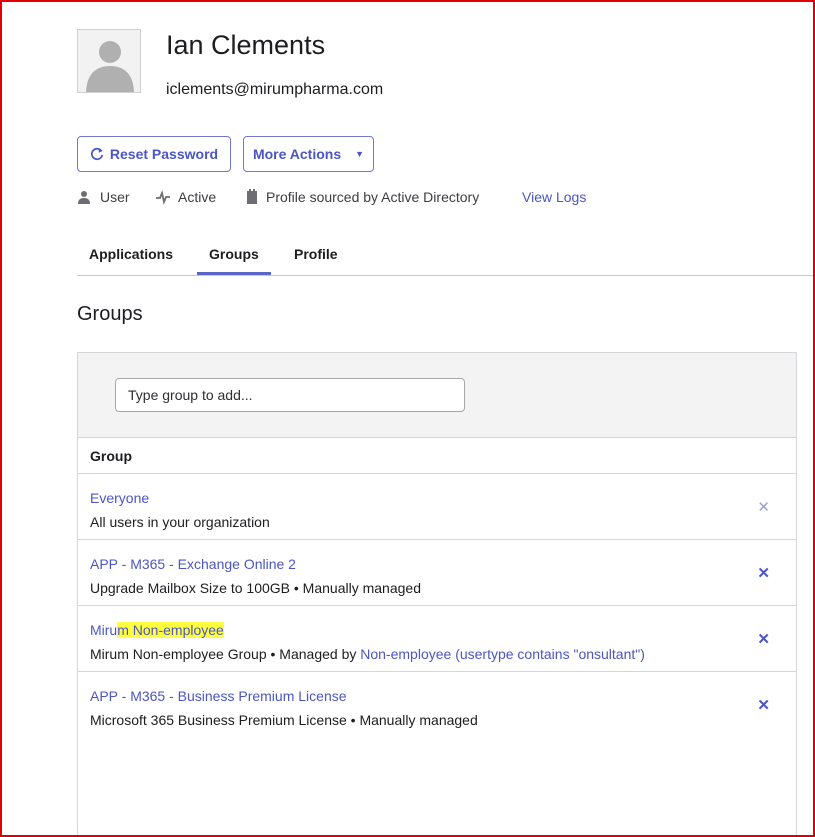  Describe the element at coordinates (110, 314) in the screenshot. I see `section-title: Groups` at that location.